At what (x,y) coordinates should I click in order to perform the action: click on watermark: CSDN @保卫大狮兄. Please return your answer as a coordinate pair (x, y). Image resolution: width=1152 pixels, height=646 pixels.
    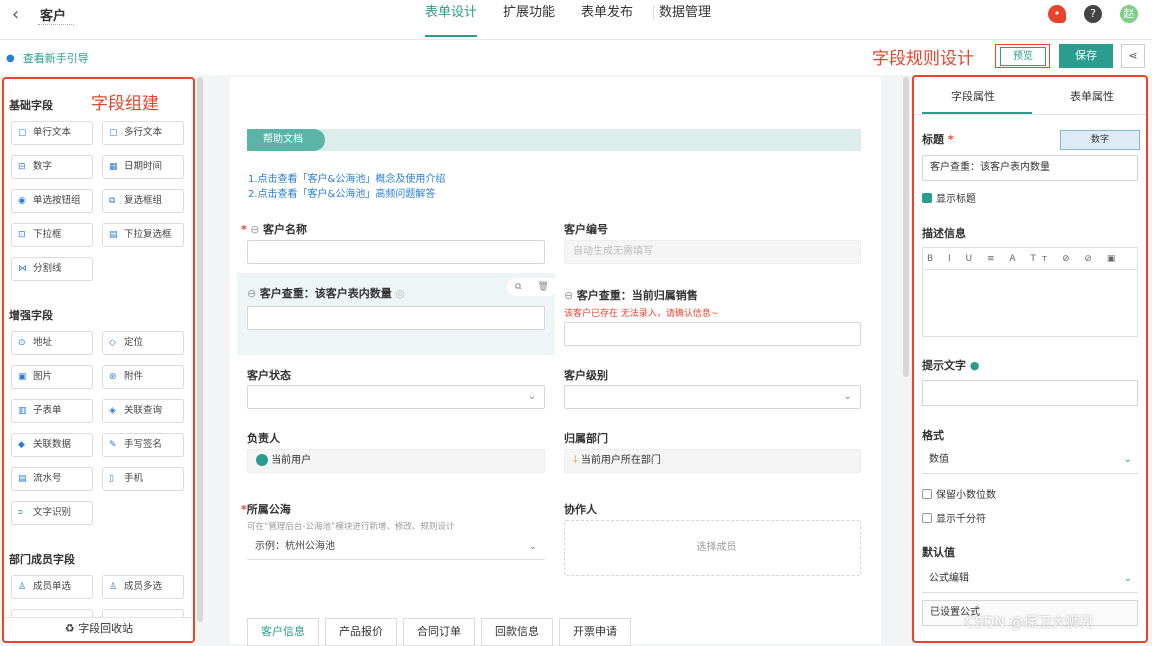
    Looking at the image, I should click on (1029, 623).